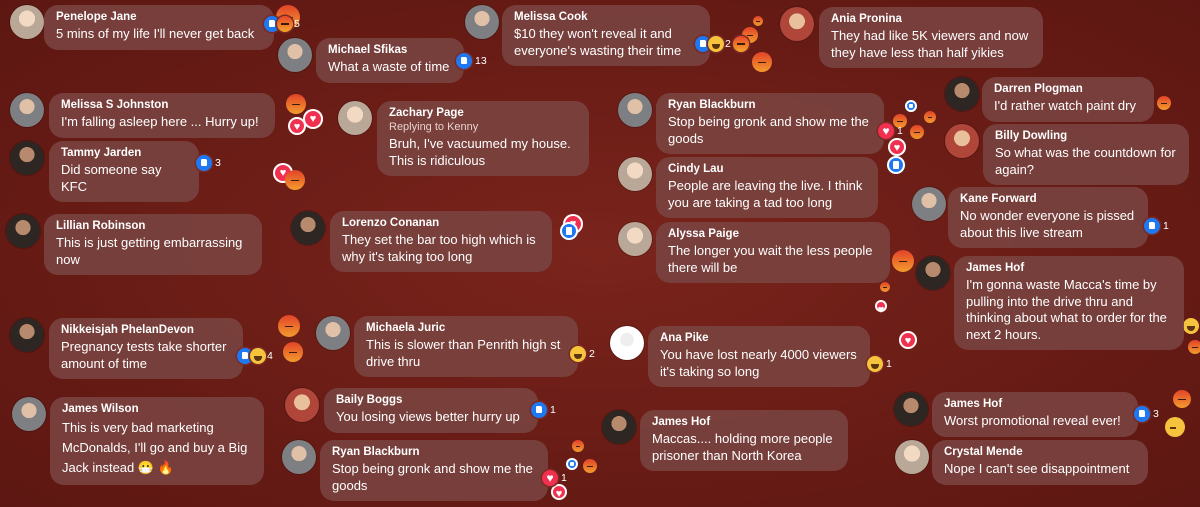 The height and width of the screenshot is (507, 1200). Describe the element at coordinates (1037, 468) in the screenshot. I see `comment-text: Nope I can't see disappointment` at that location.